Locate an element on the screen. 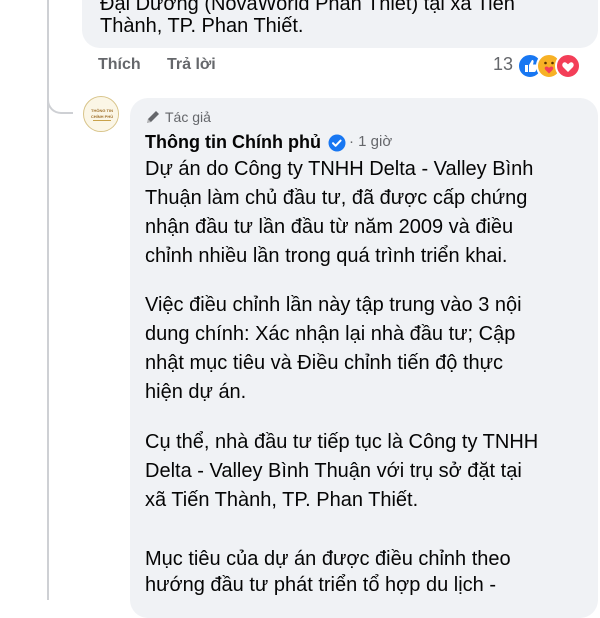 This screenshot has height=618, width=600. comment-text-line: nhật mục tiêu và Điều chỉnh tiến độ thực is located at coordinates (324, 363).